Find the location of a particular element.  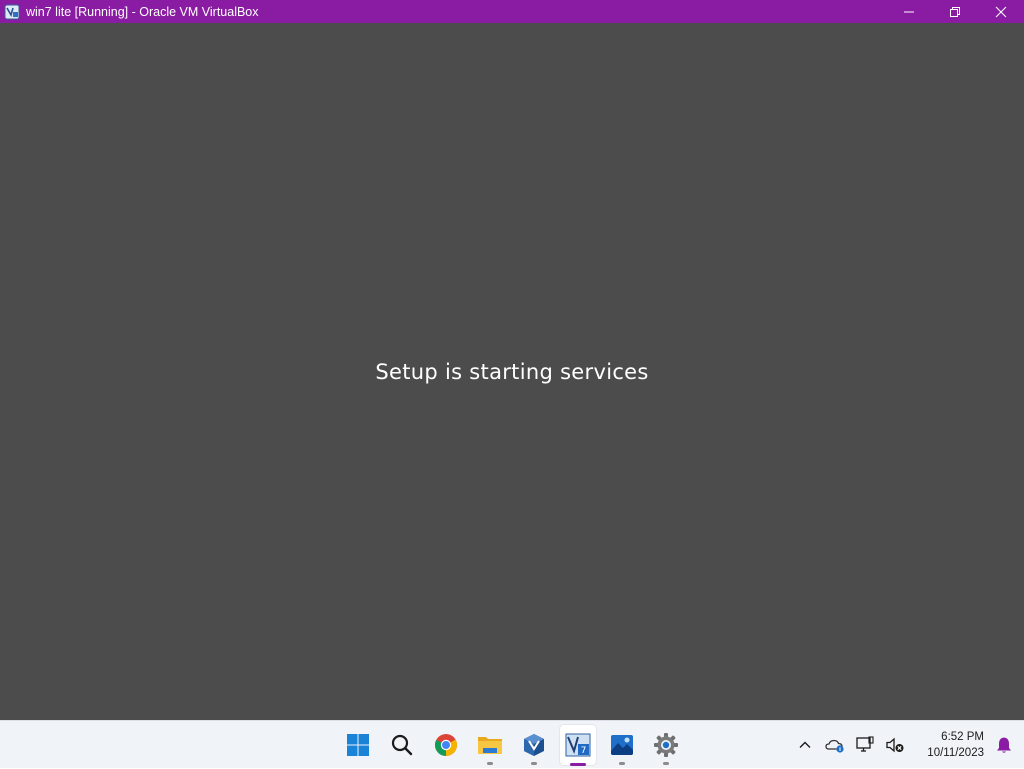

taskbar: 7 6:52 PM 10/11/2023 is located at coordinates (512, 744).